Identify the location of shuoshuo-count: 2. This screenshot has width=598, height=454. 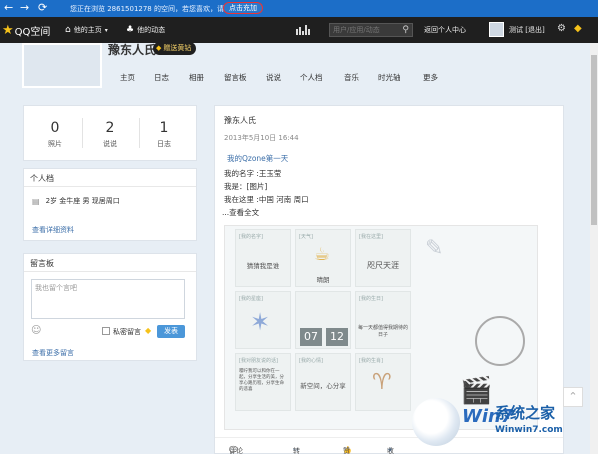
(110, 128).